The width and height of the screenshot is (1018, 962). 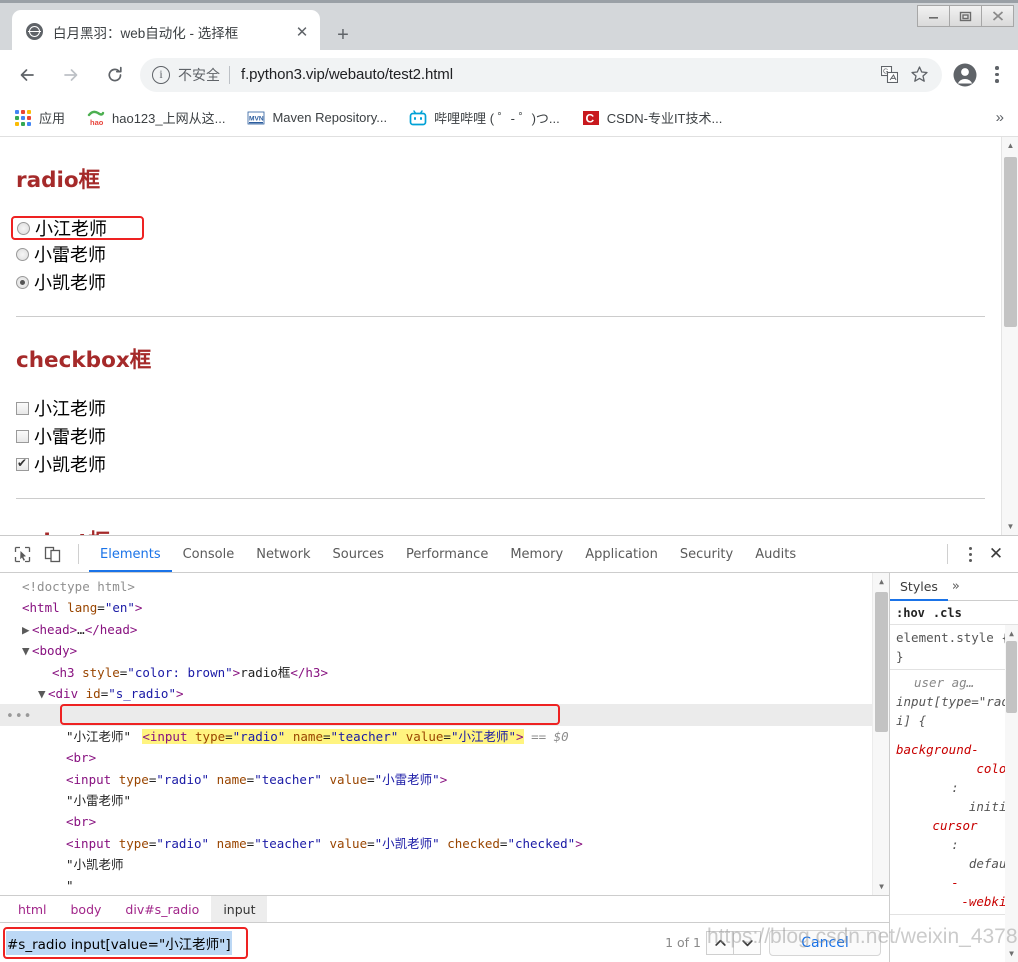 I want to click on svg-text: hao, so click(x=97, y=122).